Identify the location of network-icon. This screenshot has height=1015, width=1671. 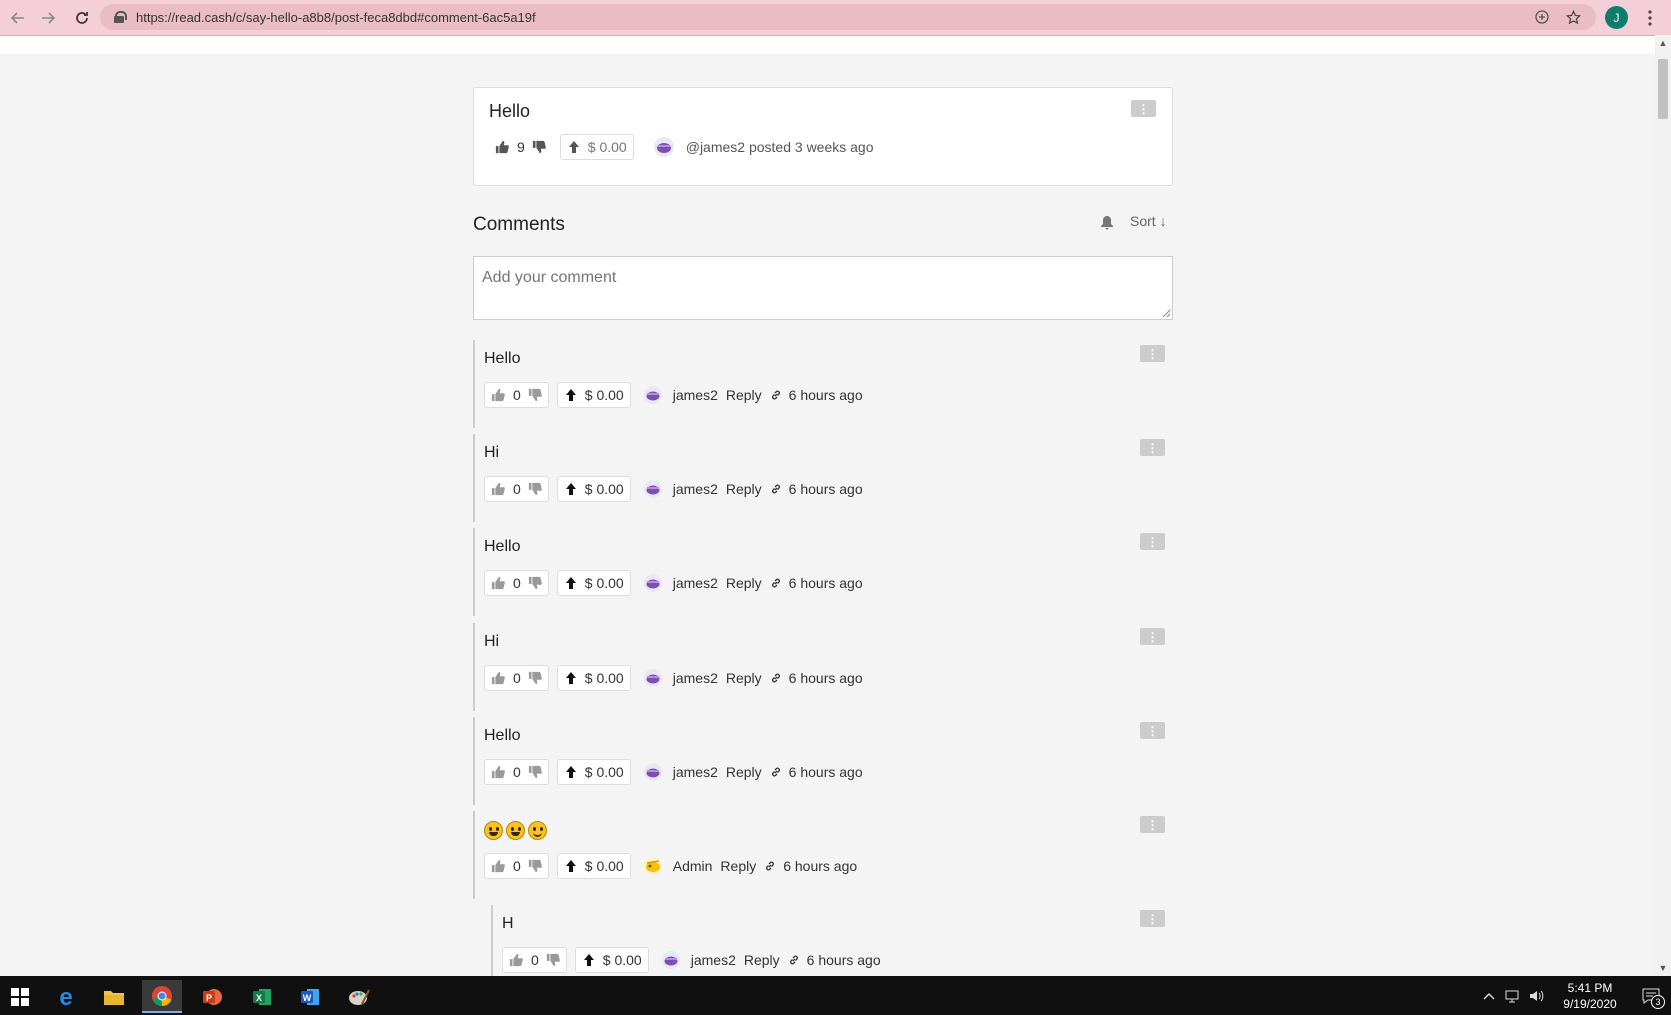
(1513, 995).